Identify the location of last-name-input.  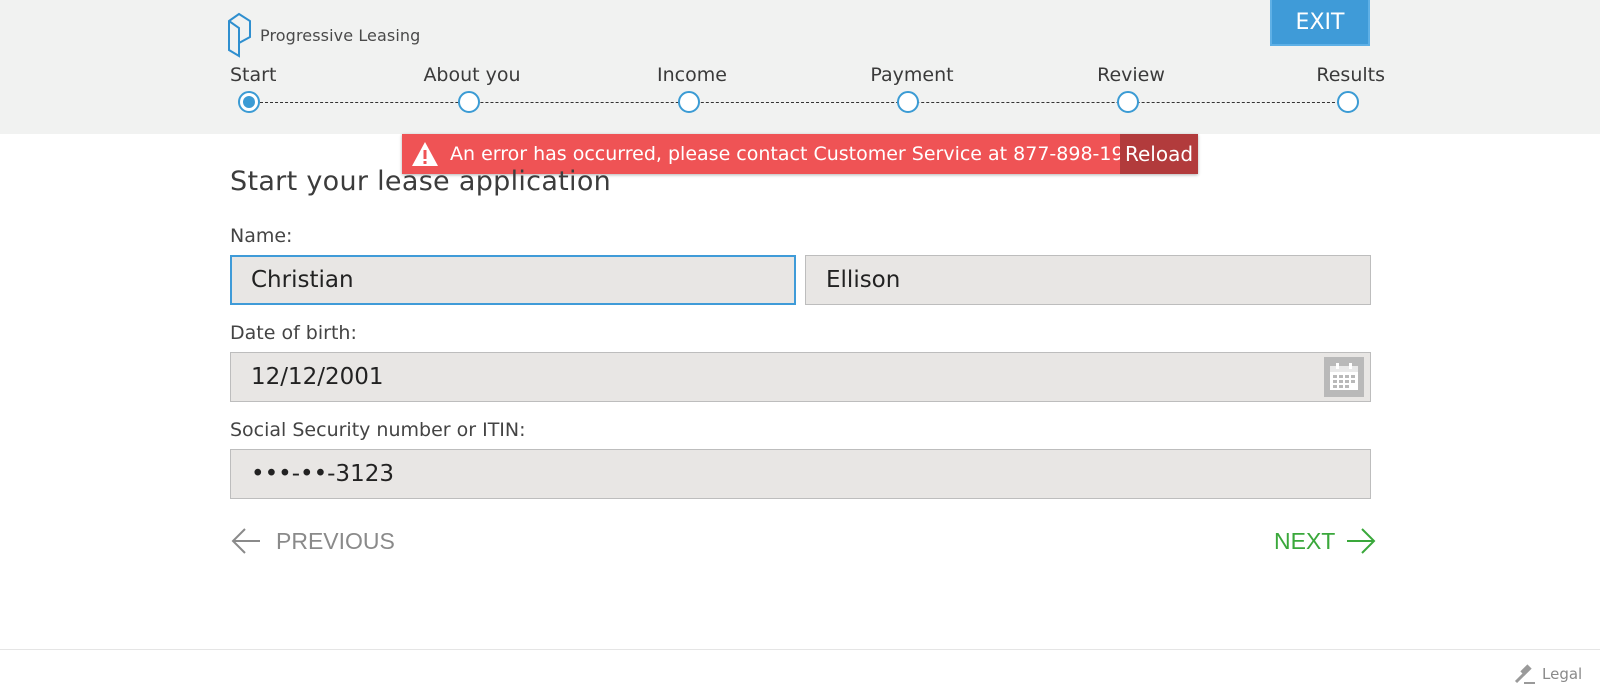
(1088, 280).